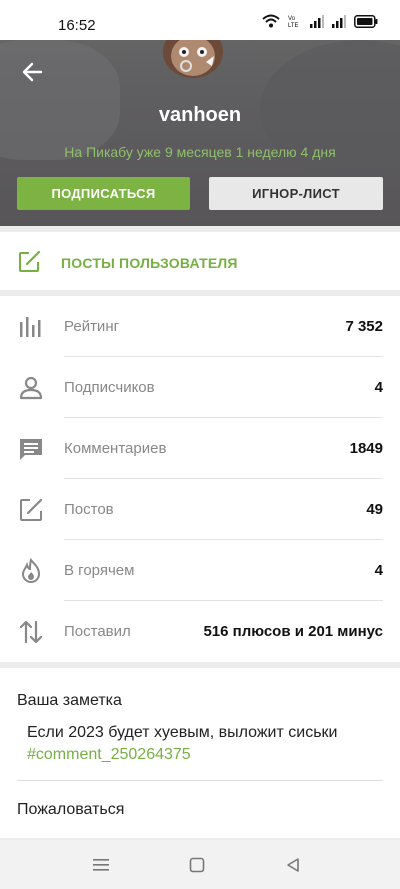 This screenshot has height=889, width=400. What do you see at coordinates (200, 152) in the screenshot?
I see `tenure-text: На Пикабу уже 9 месяцев 1 неделю 4 дня` at bounding box center [200, 152].